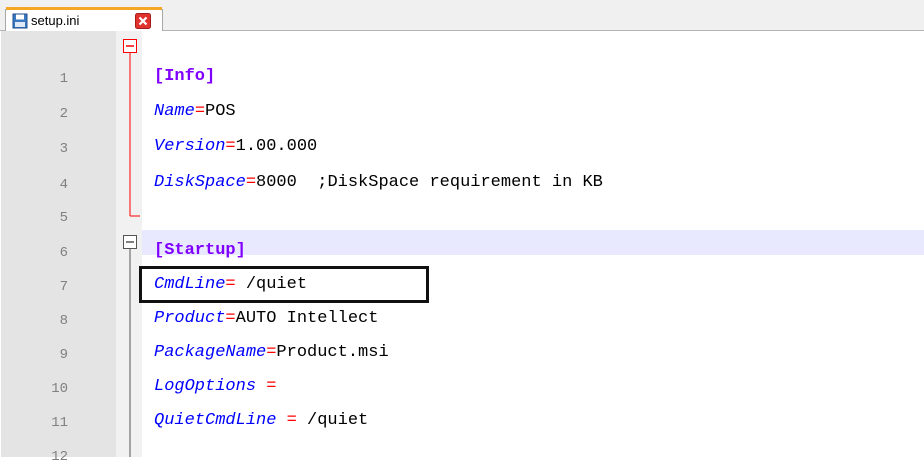 This screenshot has height=466, width=924. What do you see at coordinates (84, 19) in the screenshot?
I see `file-tab: setup.ini` at bounding box center [84, 19].